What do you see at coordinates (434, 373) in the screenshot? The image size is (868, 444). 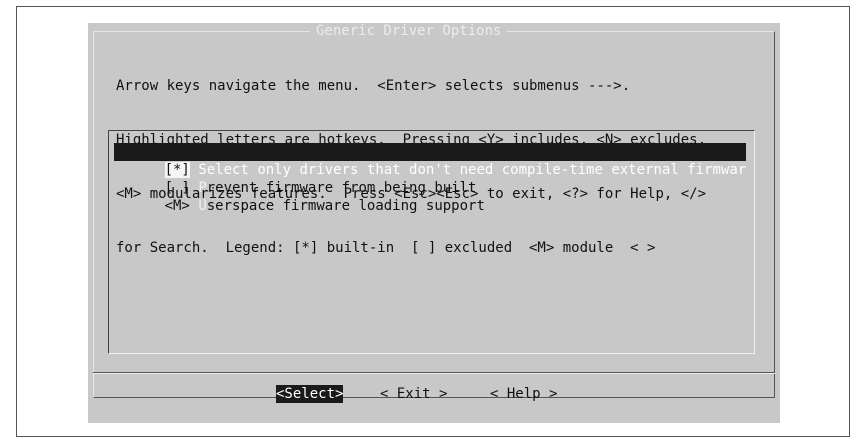 I see `button-separator-highlight` at bounding box center [434, 373].